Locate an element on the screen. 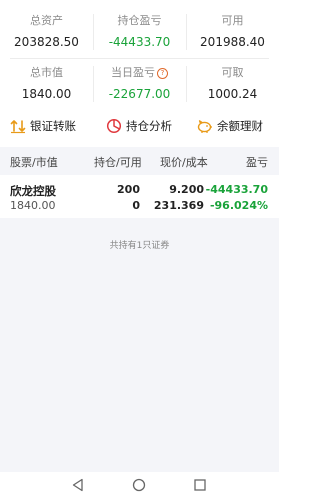  header-position: 持仓/可用 is located at coordinates (118, 162).